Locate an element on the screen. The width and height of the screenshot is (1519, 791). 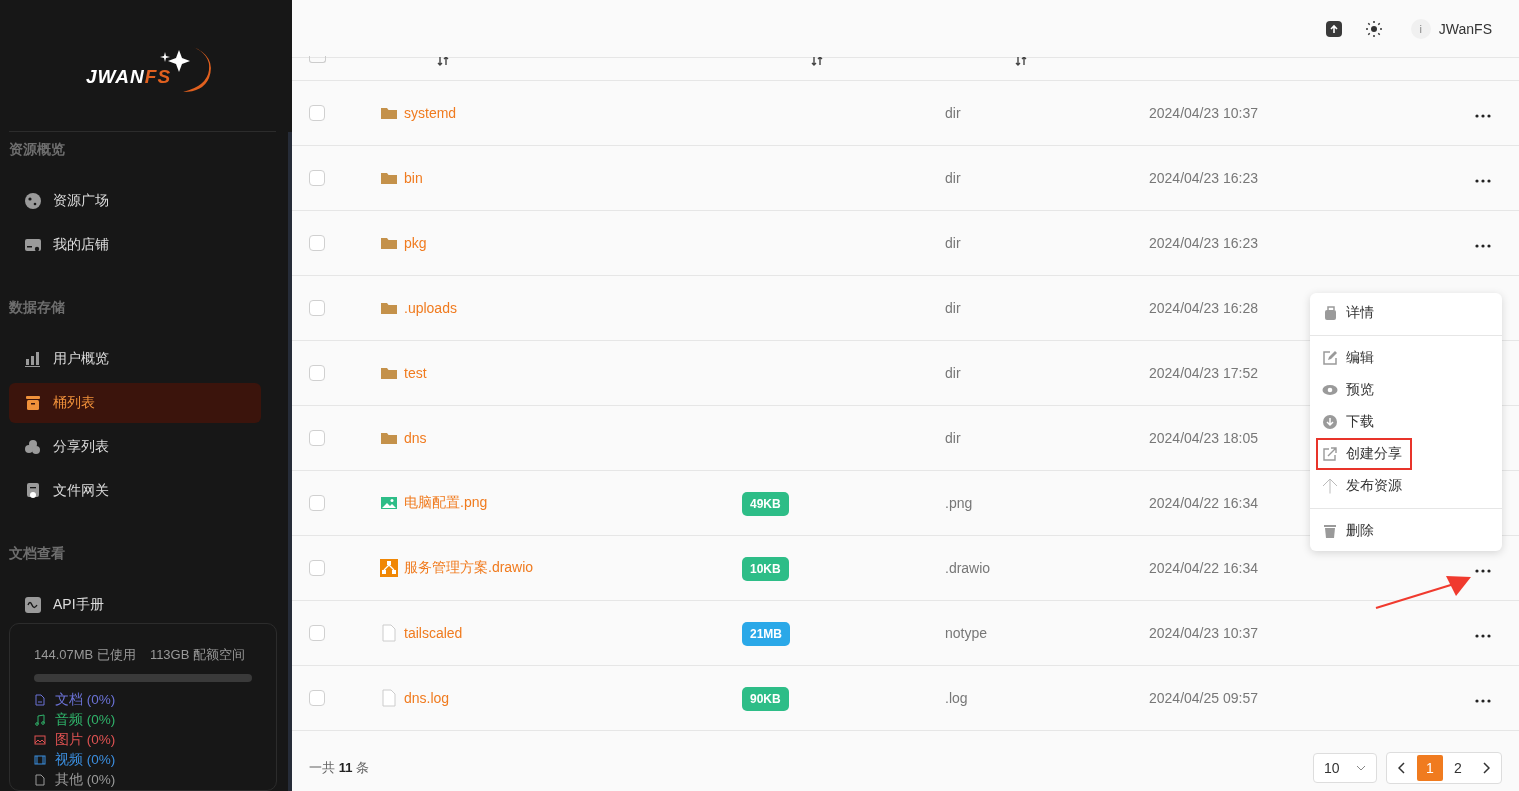
table-cell: 2024/04/23 17:52 is located at coordinates (1203, 373).